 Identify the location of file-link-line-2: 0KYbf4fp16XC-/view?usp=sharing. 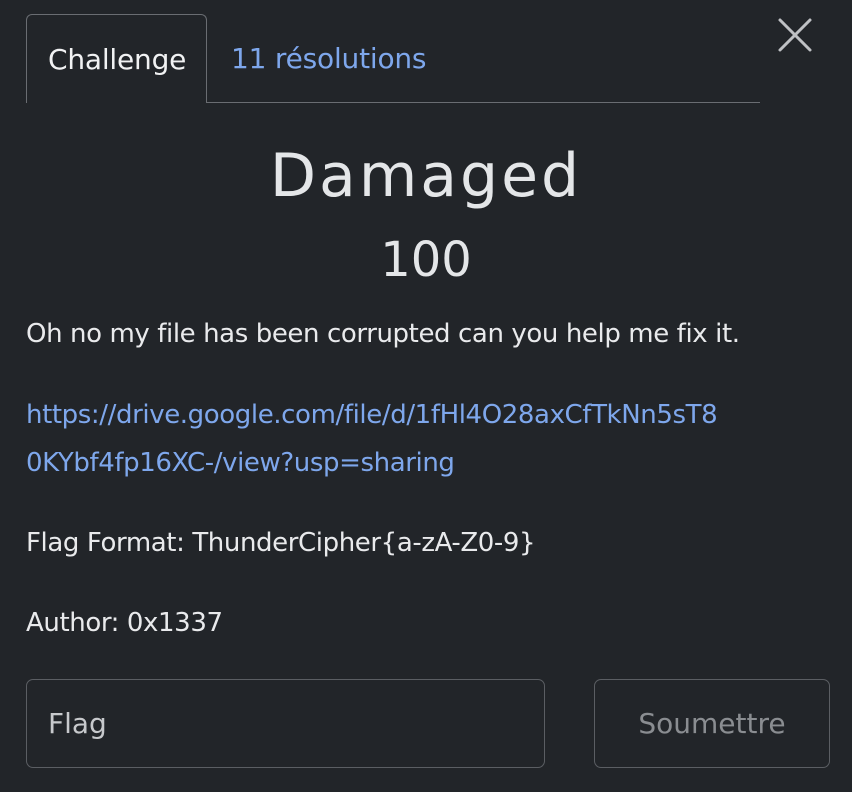
(240, 463).